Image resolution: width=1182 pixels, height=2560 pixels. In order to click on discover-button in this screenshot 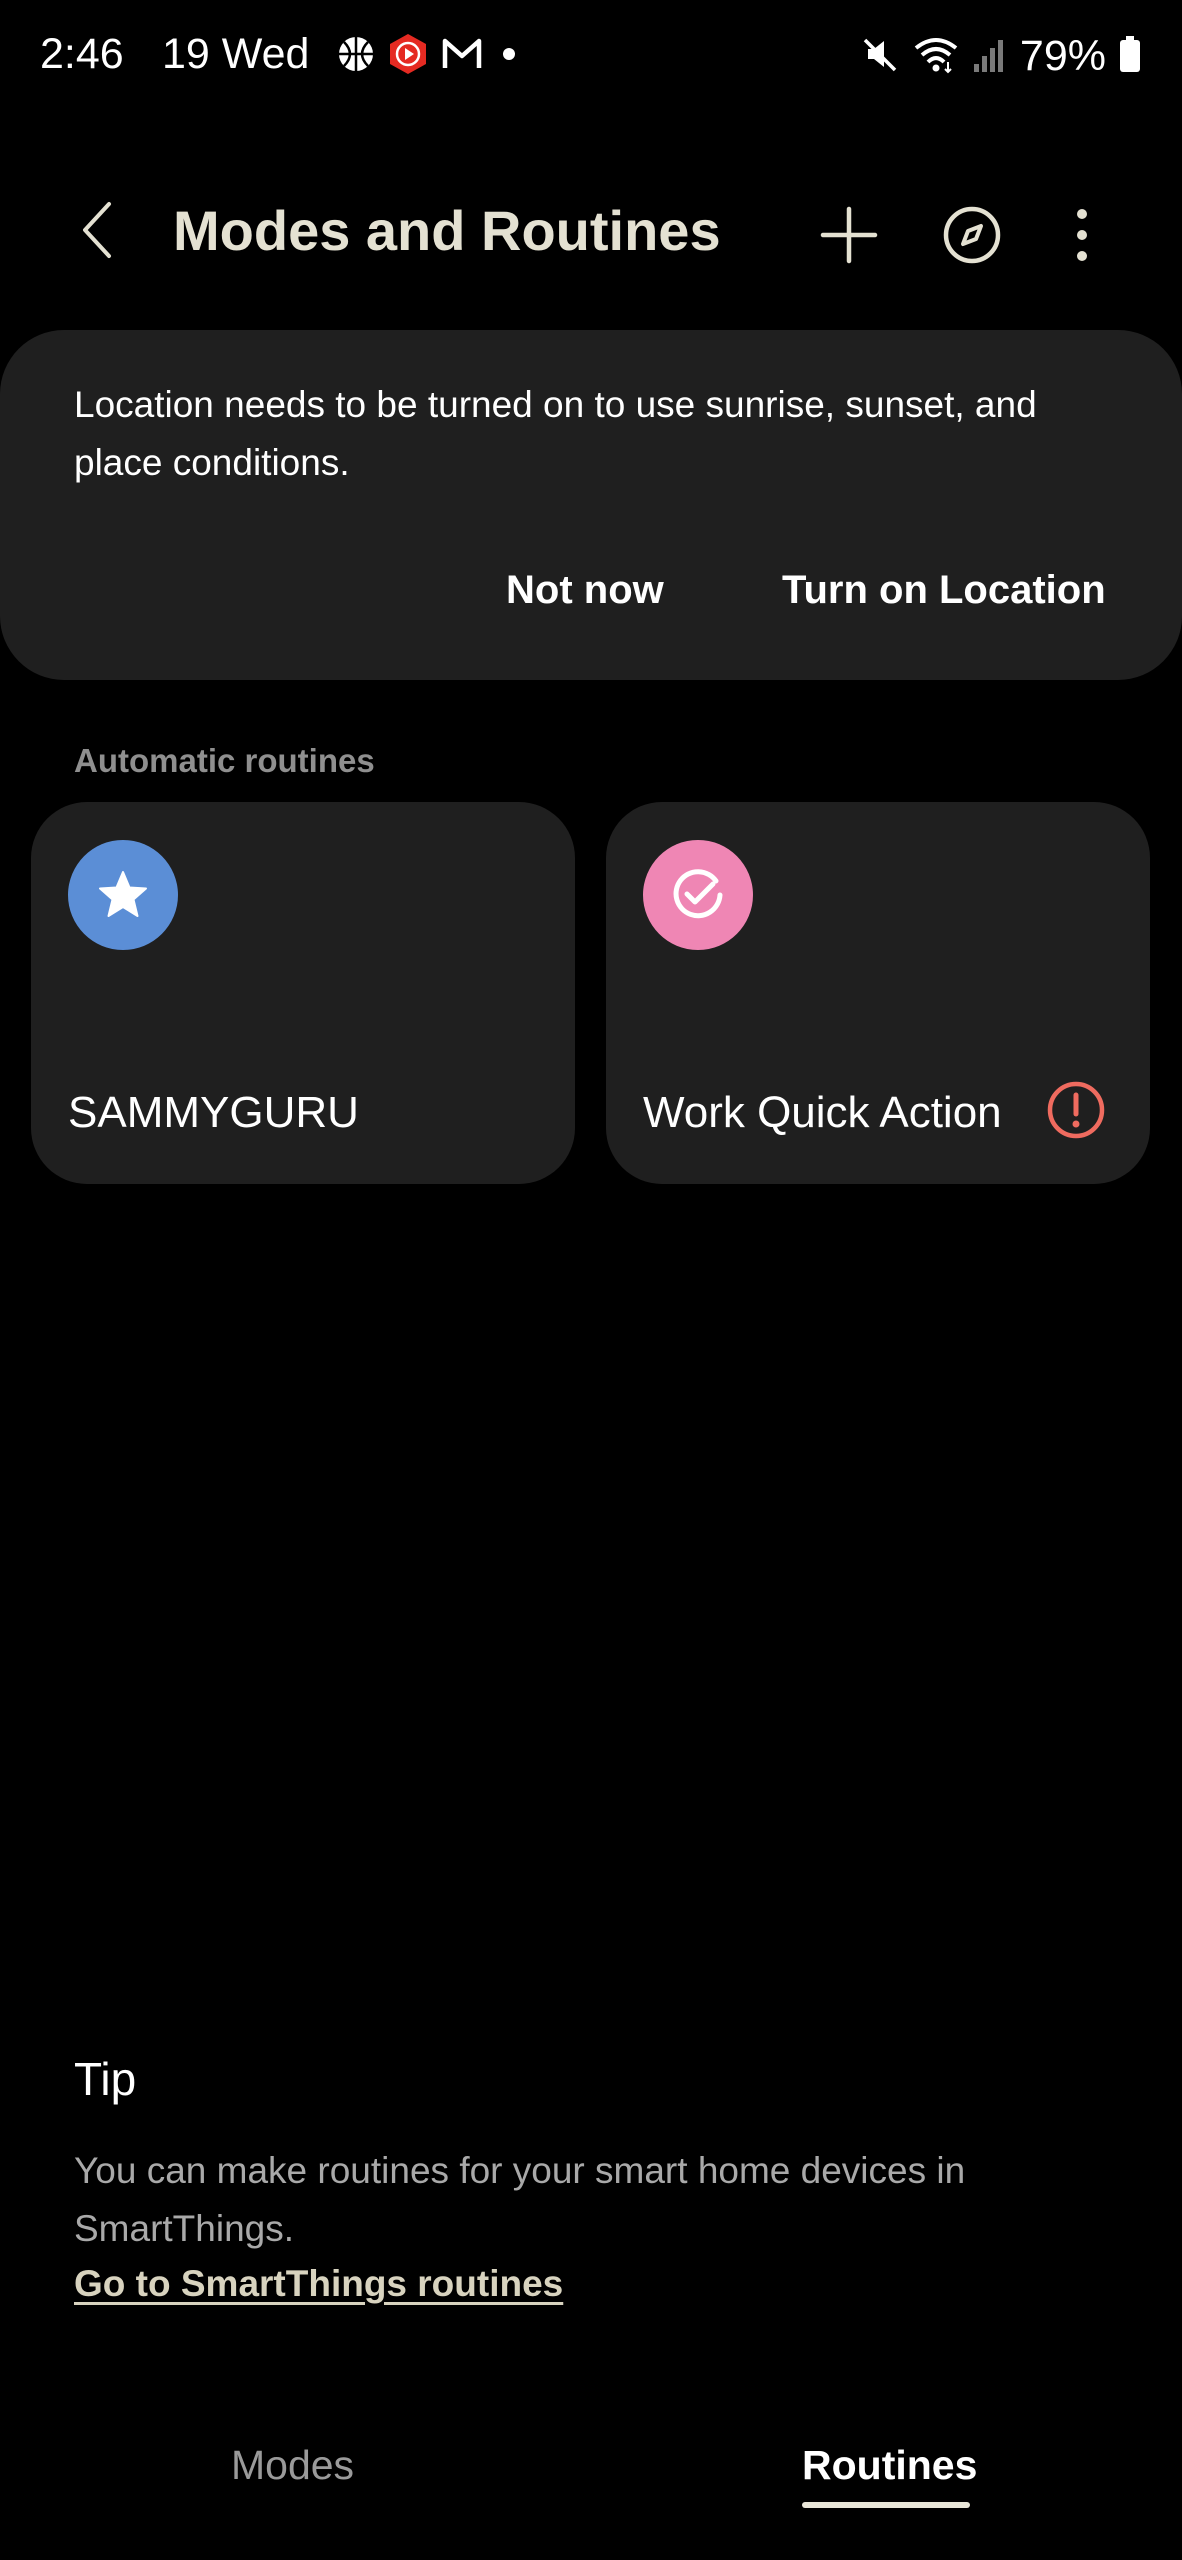, I will do `click(972, 235)`.